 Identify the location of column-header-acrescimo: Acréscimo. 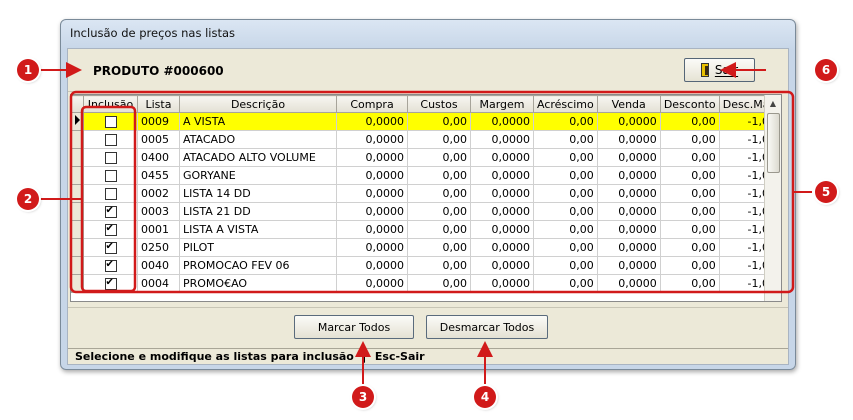
(565, 104).